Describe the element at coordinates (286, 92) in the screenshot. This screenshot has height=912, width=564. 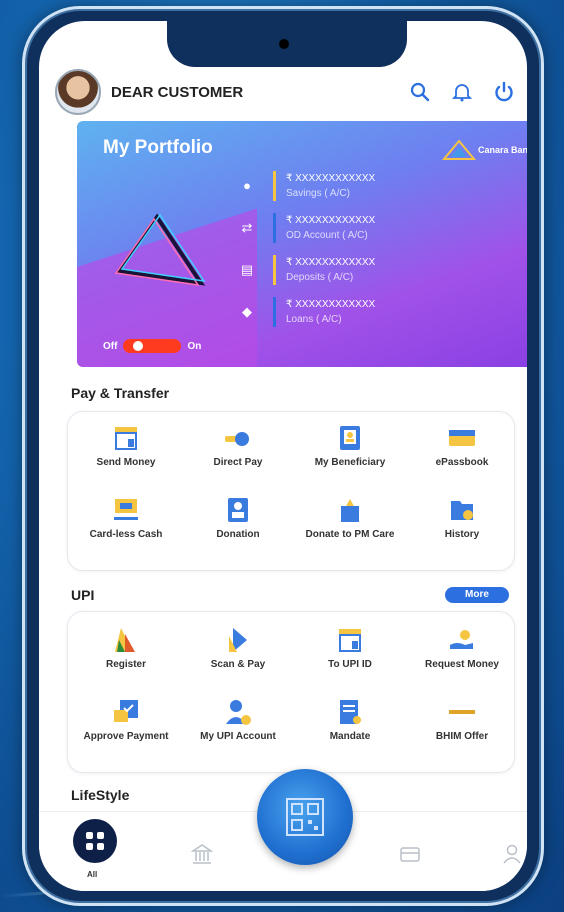
I see `app-header: DEAR CUSTOMER` at that location.